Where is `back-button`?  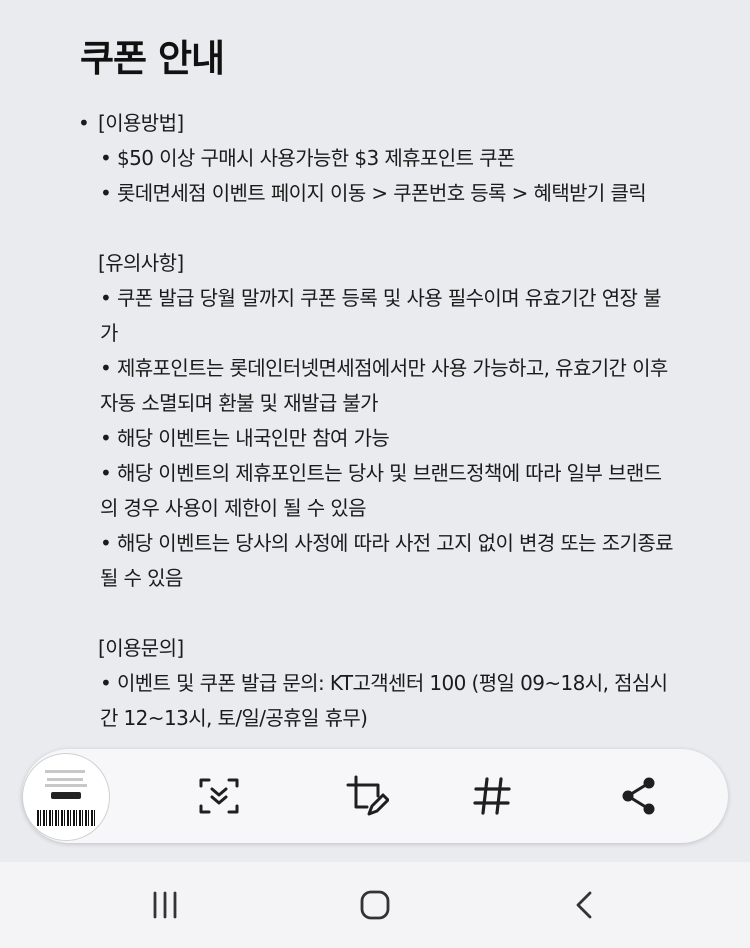 back-button is located at coordinates (585, 905).